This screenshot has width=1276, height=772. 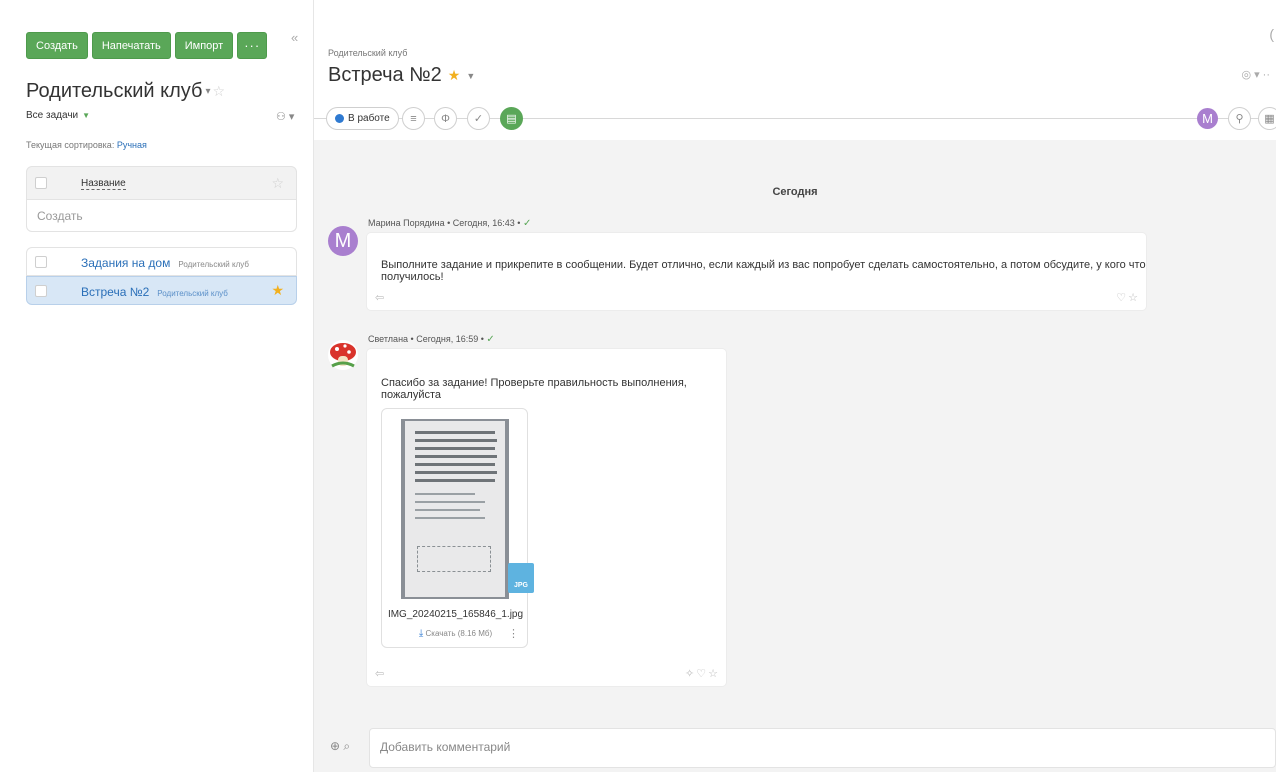 I want to click on chevron-down-icon: ▾, so click(x=207, y=91).